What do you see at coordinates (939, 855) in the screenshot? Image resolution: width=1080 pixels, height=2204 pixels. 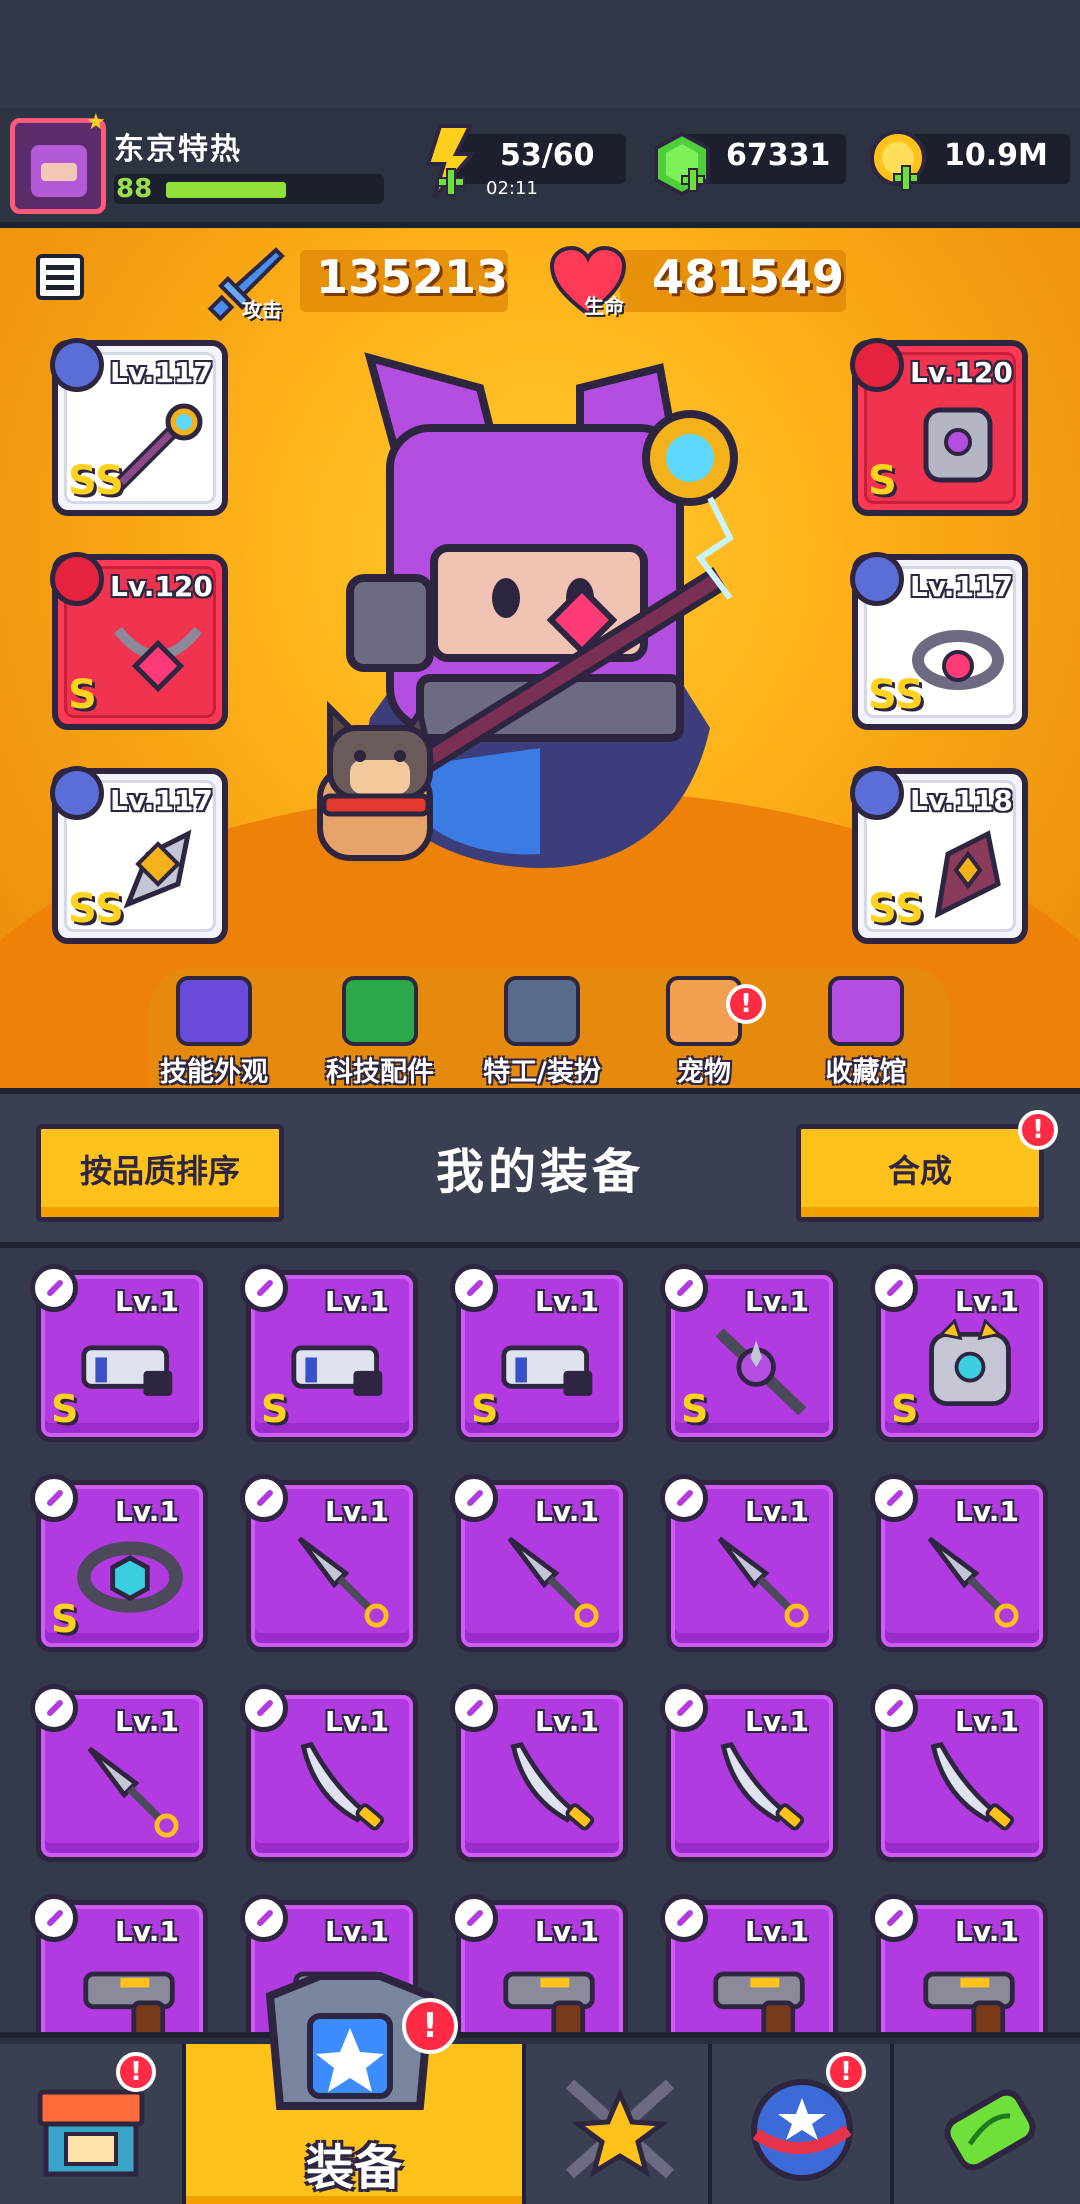 I see `equip-slot-boots: Lv.118 SS` at bounding box center [939, 855].